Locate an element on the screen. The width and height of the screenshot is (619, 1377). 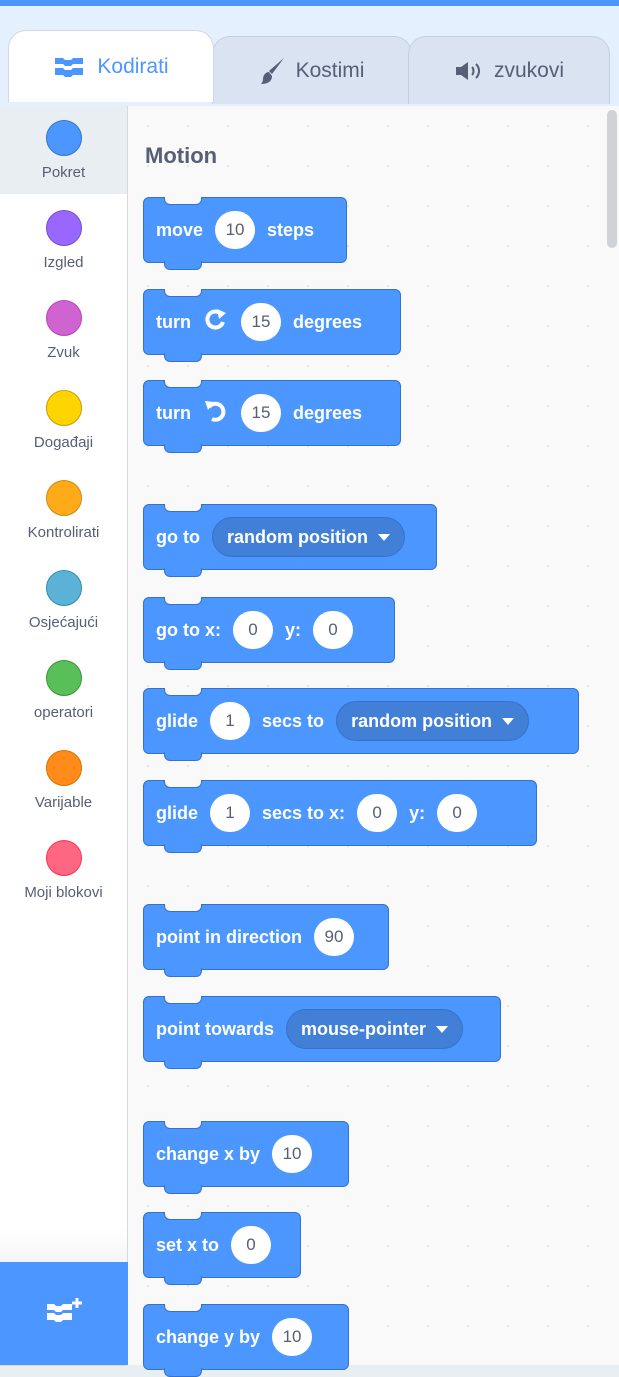
category-sensing: Osjećajući is located at coordinates (63, 600).